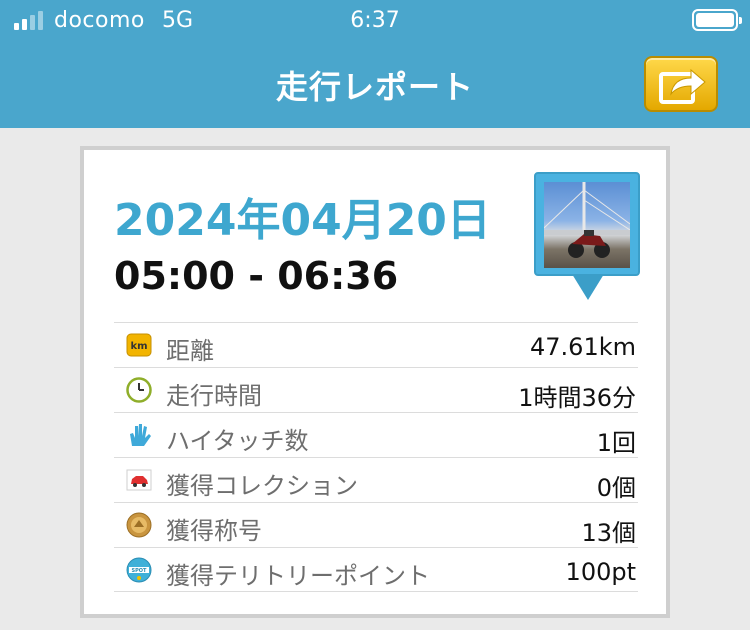 The width and height of the screenshot is (750, 630). Describe the element at coordinates (616, 488) in the screenshot. I see `stat-value: 0個` at that location.